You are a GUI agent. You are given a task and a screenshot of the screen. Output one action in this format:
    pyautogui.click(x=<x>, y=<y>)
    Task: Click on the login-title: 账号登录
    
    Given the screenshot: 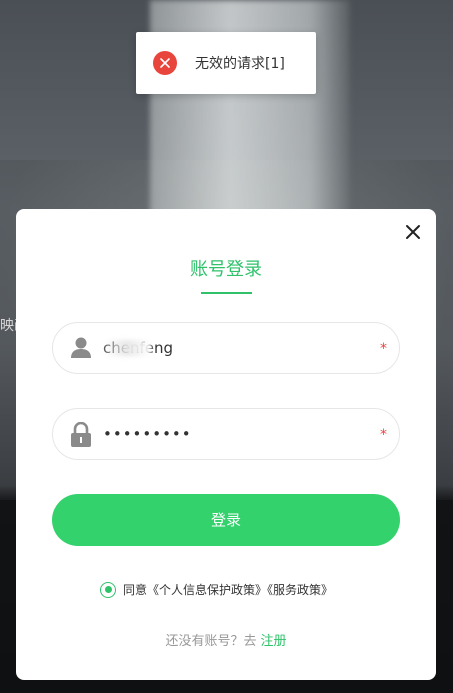 What is the action you would take?
    pyautogui.click(x=226, y=269)
    